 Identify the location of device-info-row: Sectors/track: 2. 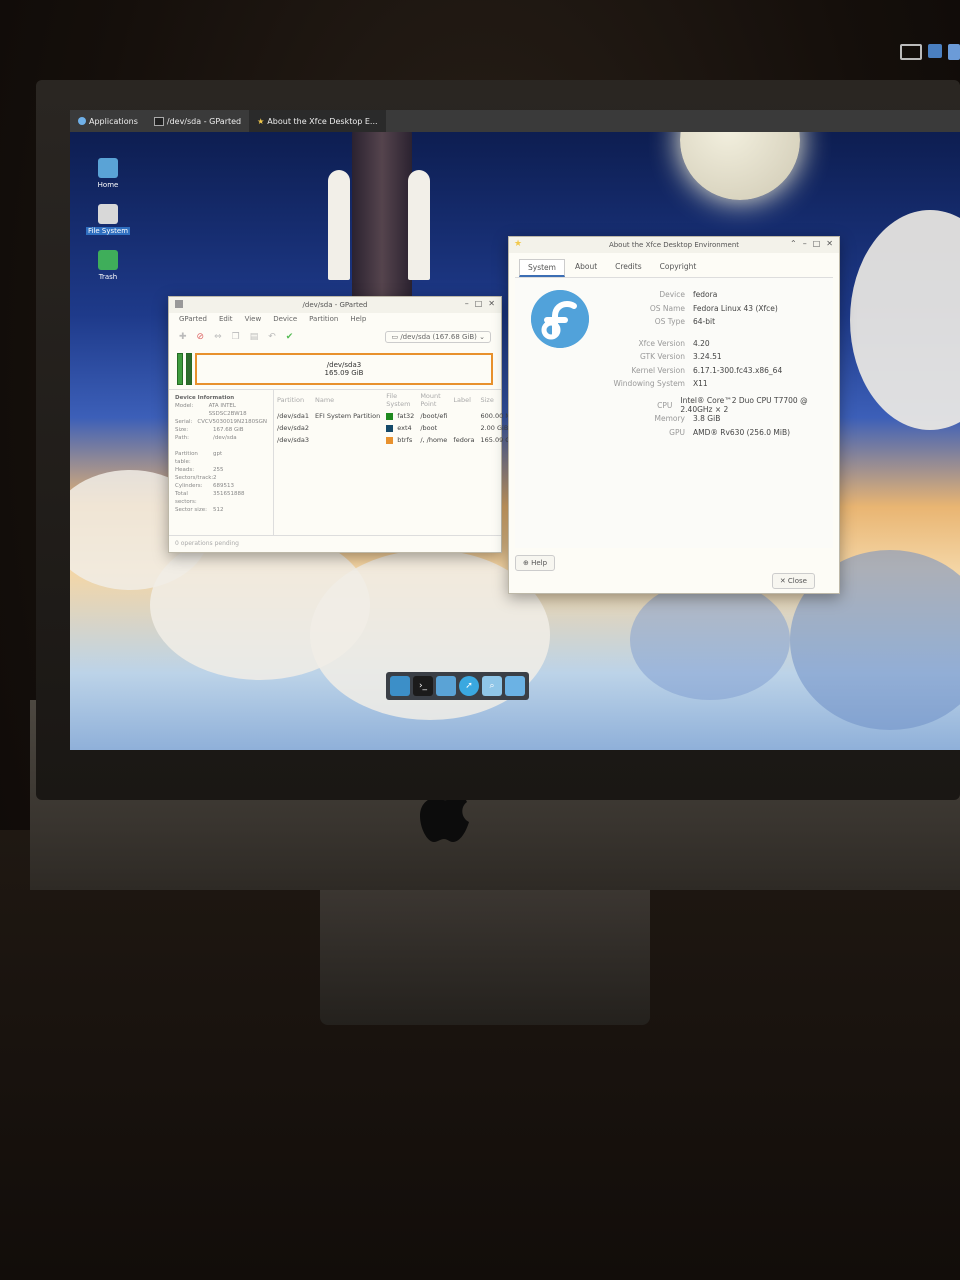
(196, 478).